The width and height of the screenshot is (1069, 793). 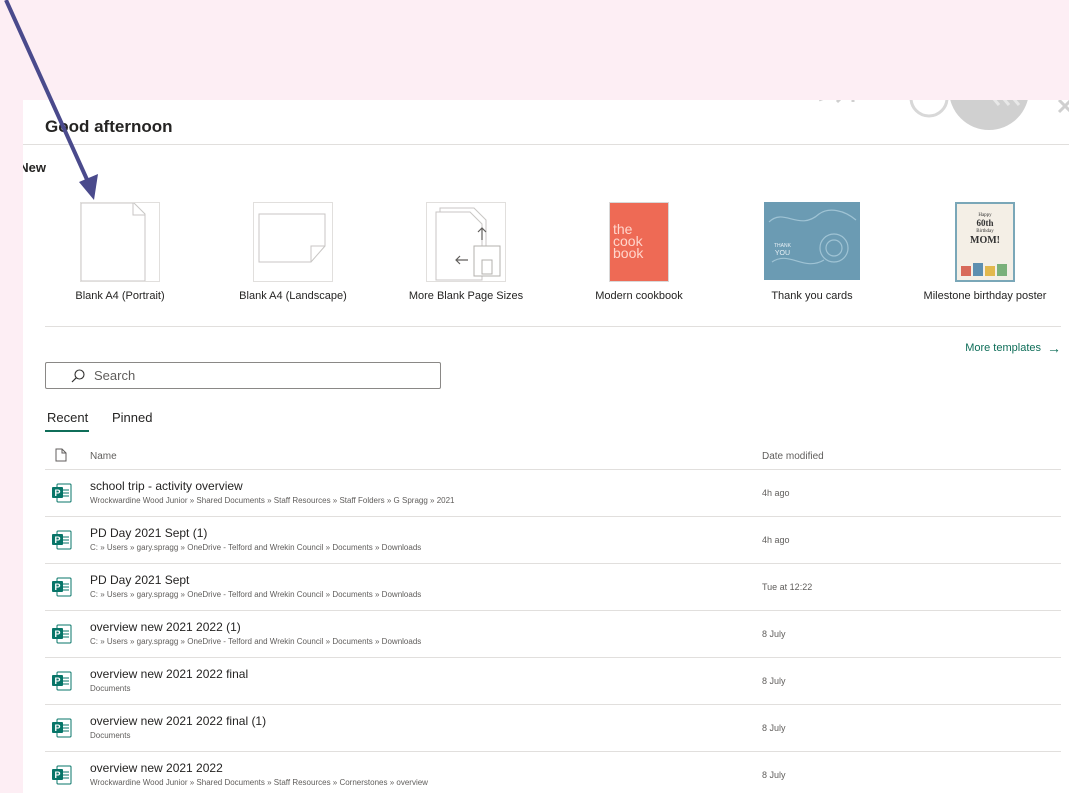 What do you see at coordinates (553, 457) in the screenshot?
I see `list-header: Name Date modified` at bounding box center [553, 457].